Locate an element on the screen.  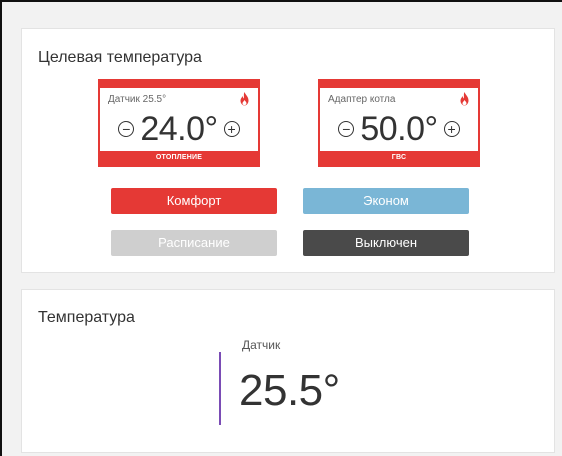
dhw-footer: ГВС is located at coordinates (399, 158).